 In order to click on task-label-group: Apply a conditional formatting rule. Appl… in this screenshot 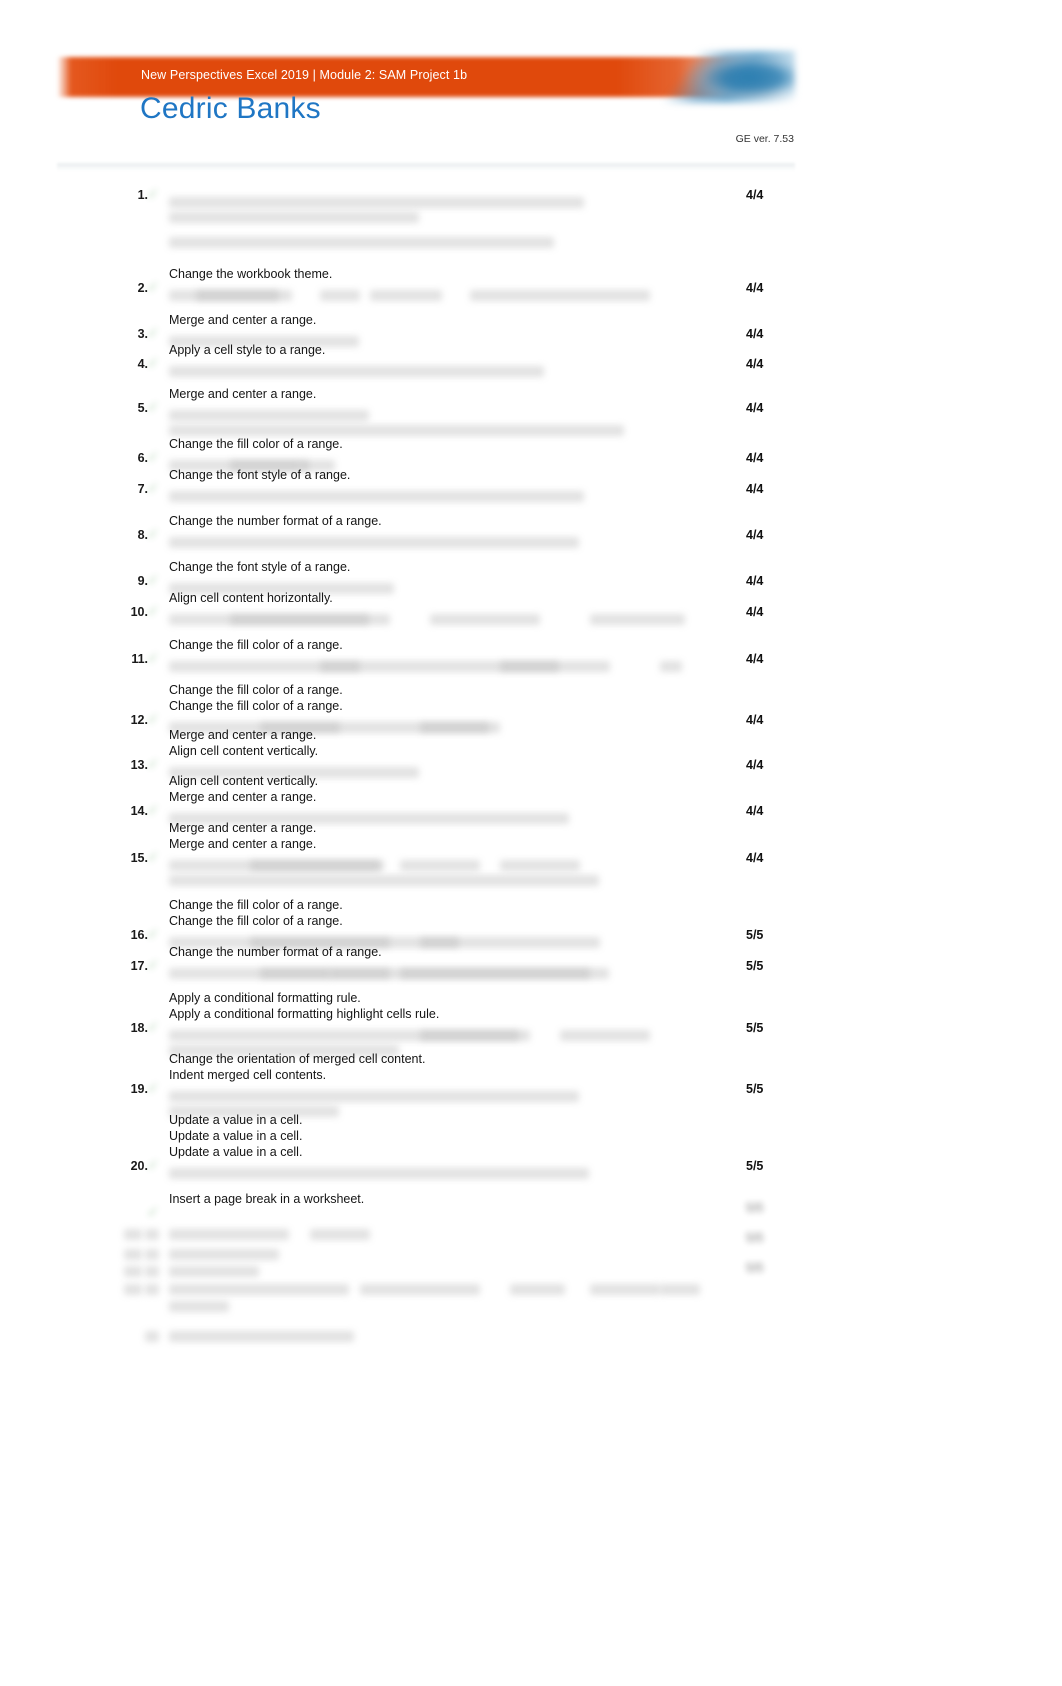, I will do `click(404, 1006)`.